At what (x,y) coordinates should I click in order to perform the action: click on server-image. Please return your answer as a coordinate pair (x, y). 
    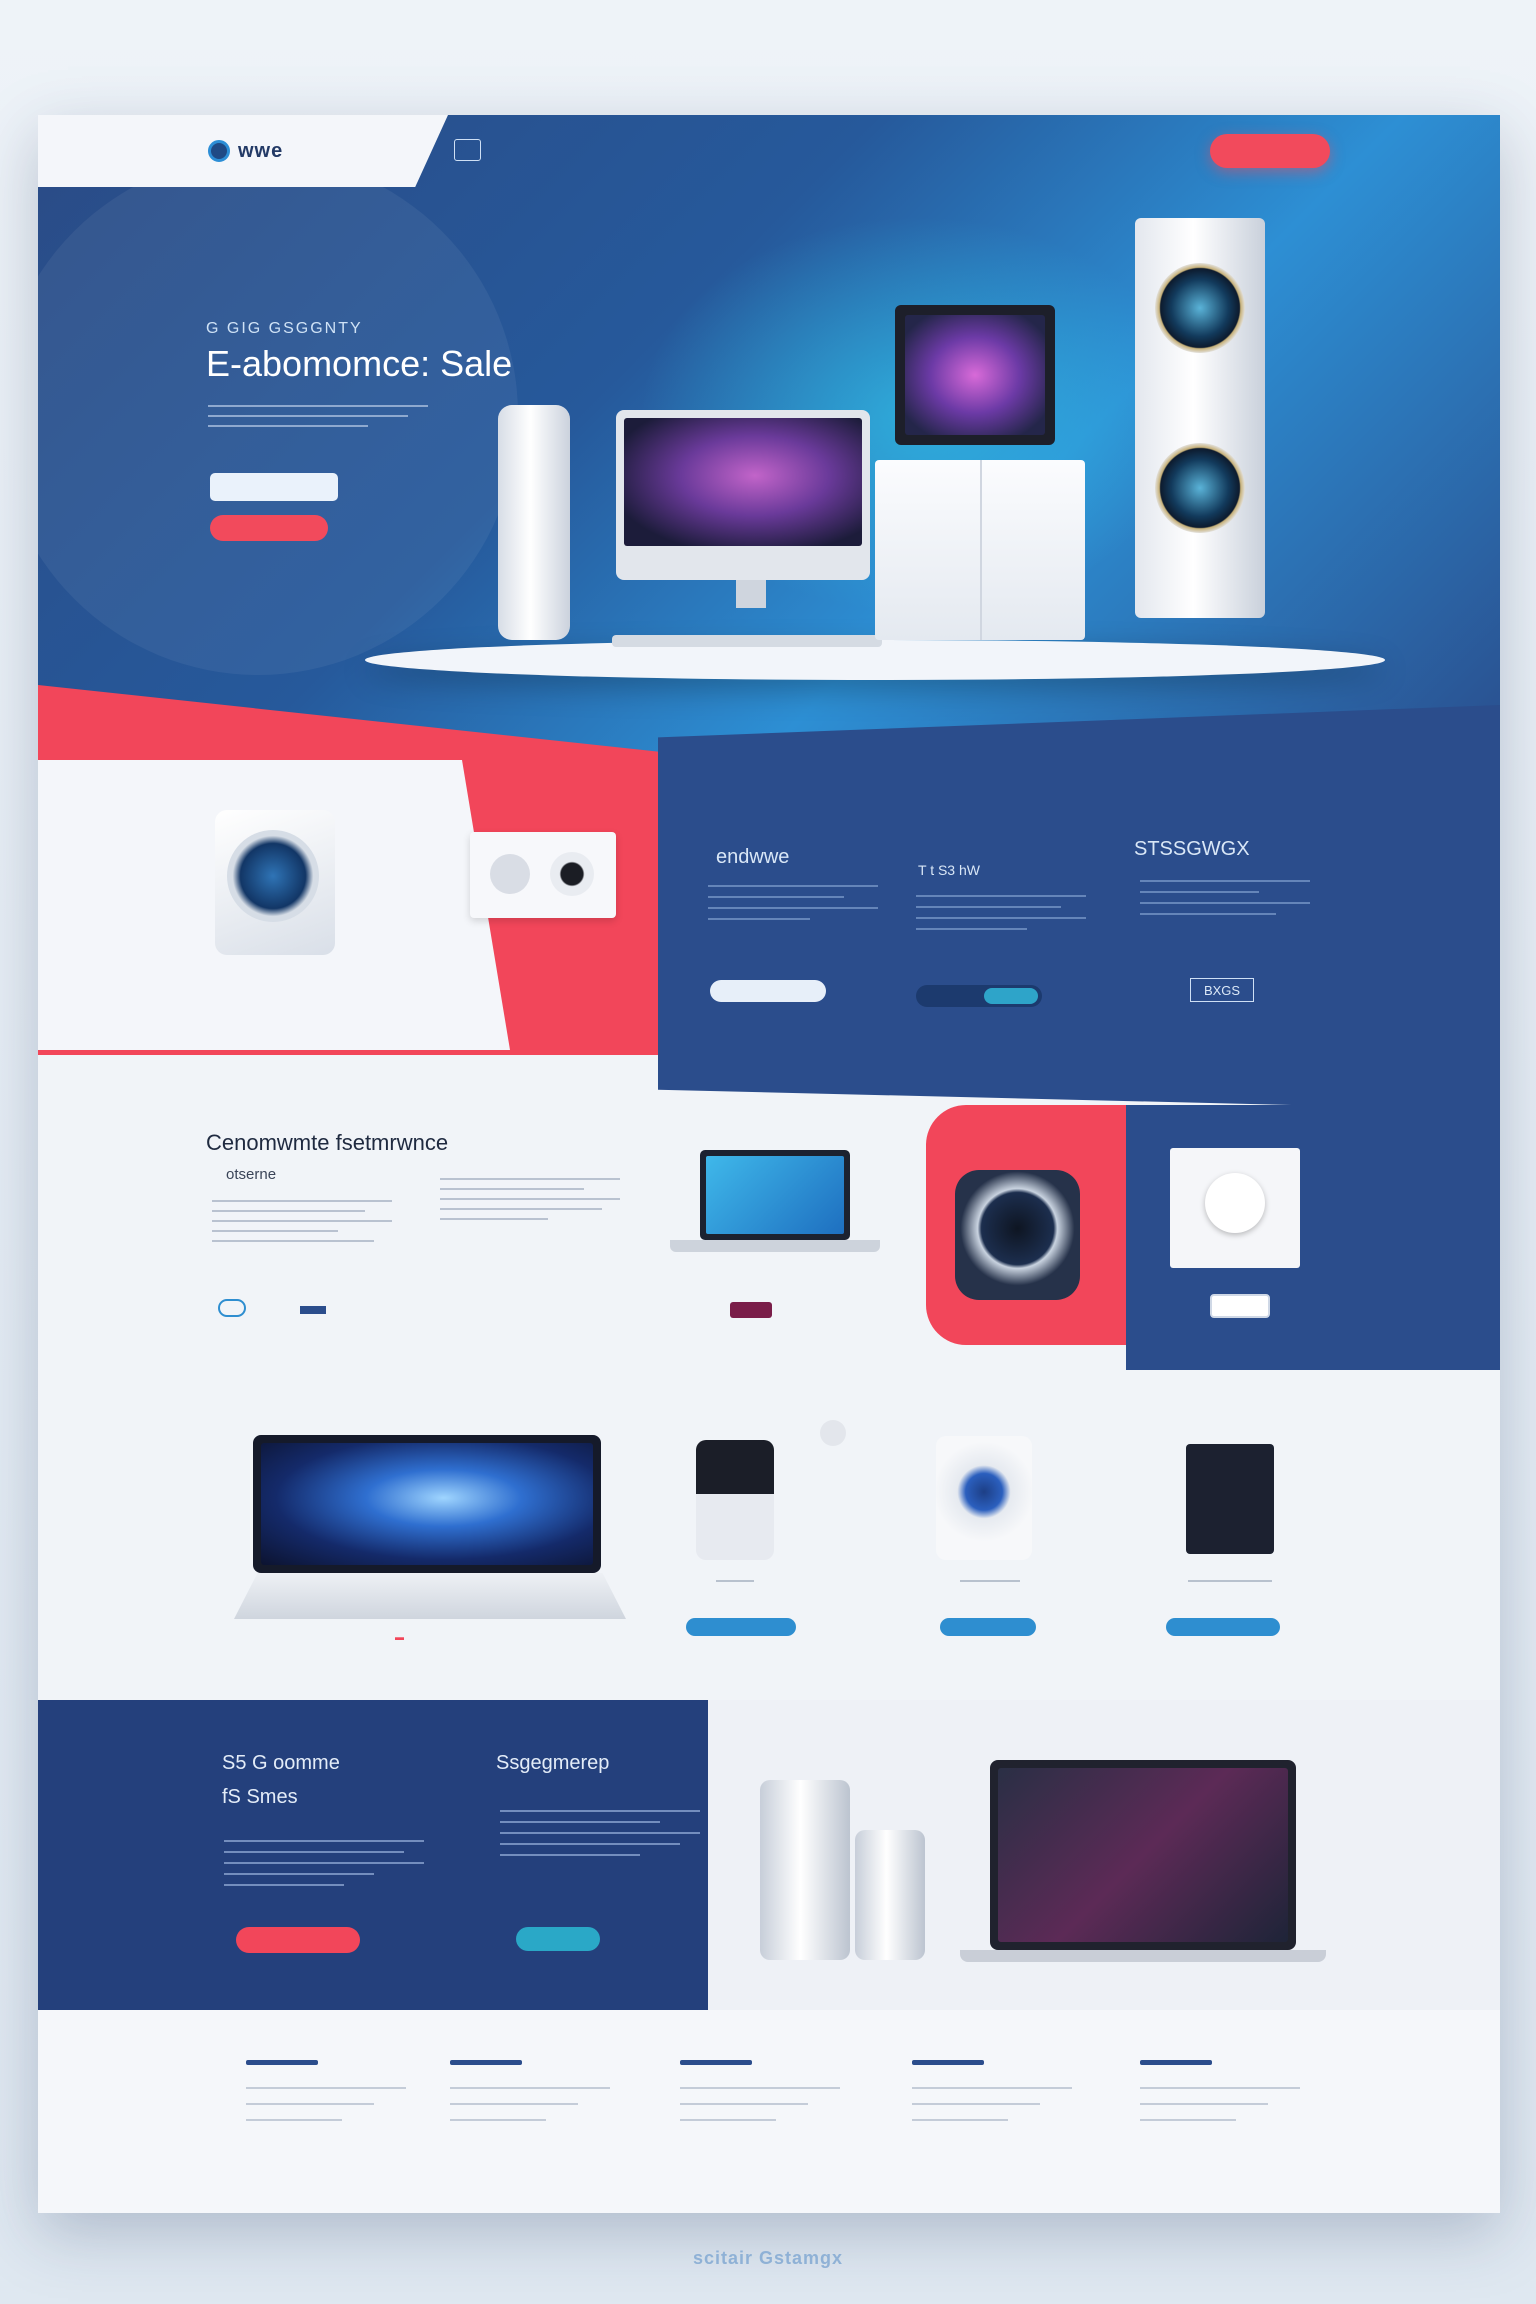
    Looking at the image, I should click on (805, 1870).